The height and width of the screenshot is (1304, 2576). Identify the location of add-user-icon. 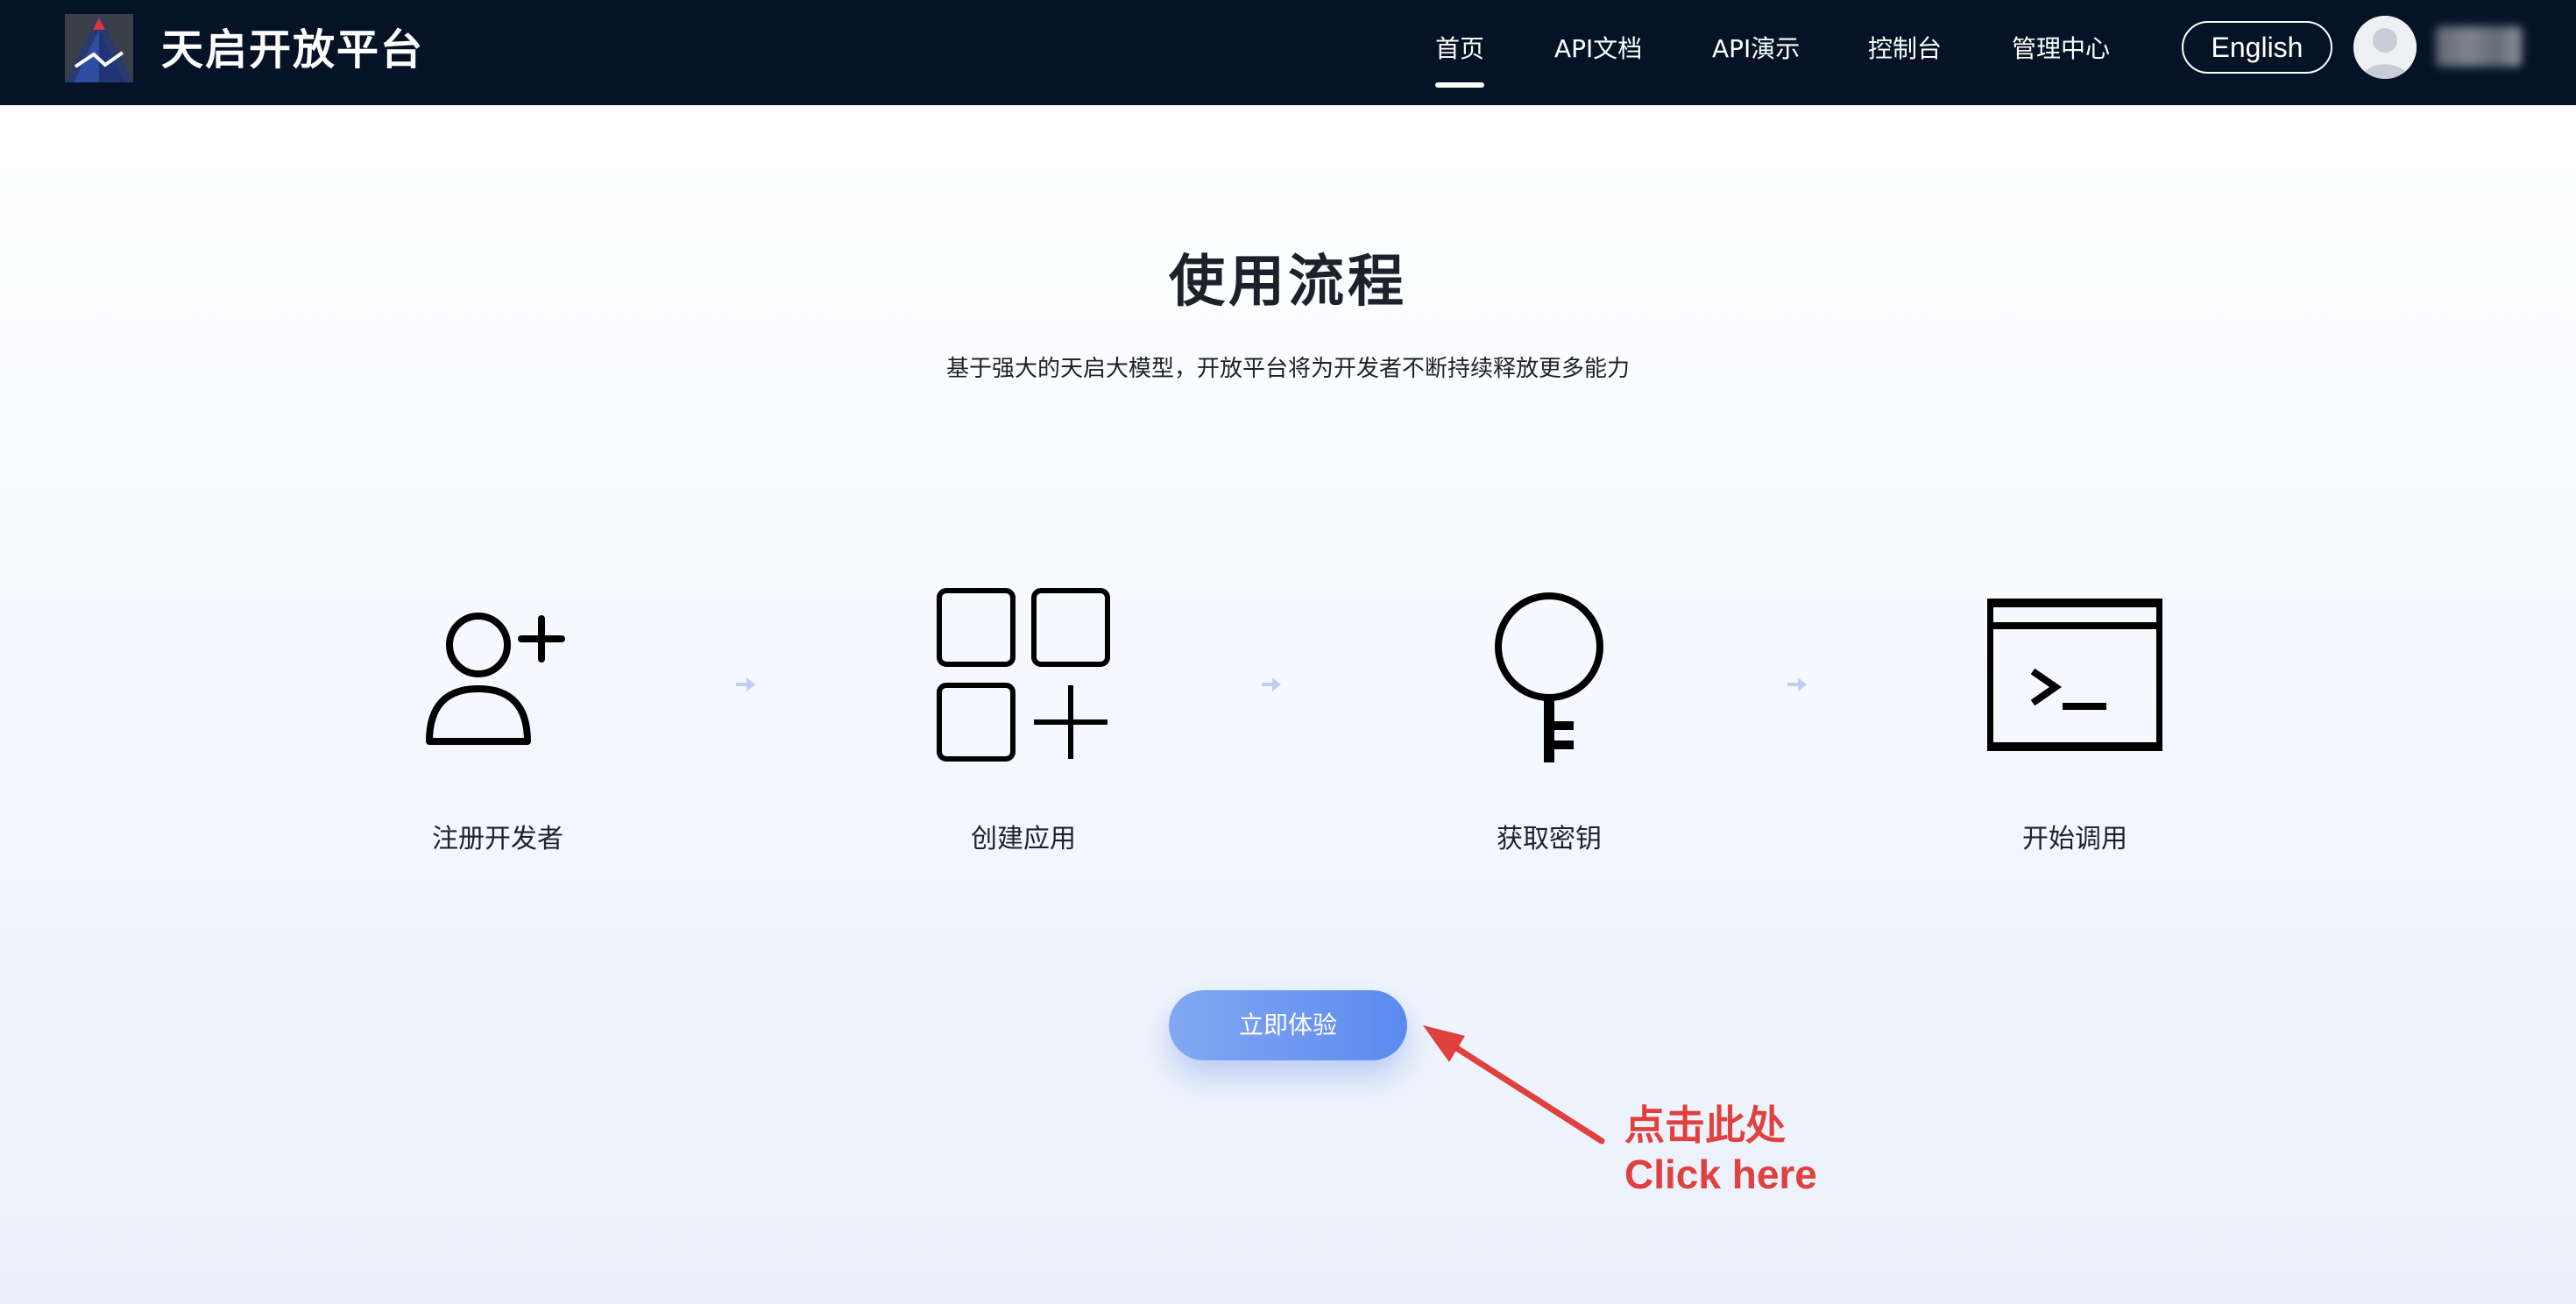
(495, 679).